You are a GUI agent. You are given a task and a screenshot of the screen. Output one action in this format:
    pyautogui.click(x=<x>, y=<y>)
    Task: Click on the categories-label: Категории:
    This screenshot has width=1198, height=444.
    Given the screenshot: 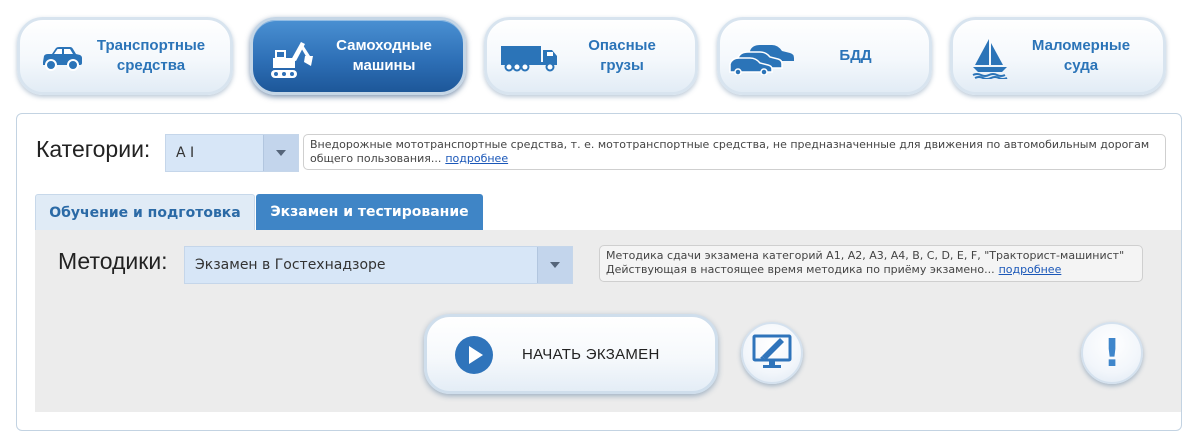 What is the action you would take?
    pyautogui.click(x=93, y=149)
    